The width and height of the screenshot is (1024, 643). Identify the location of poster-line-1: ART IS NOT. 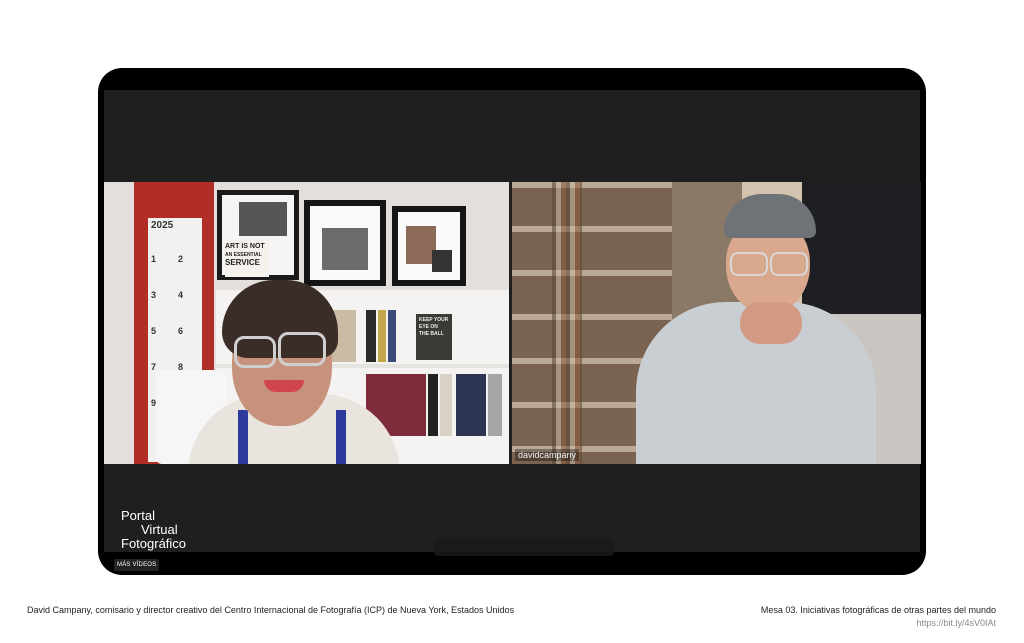
(245, 246).